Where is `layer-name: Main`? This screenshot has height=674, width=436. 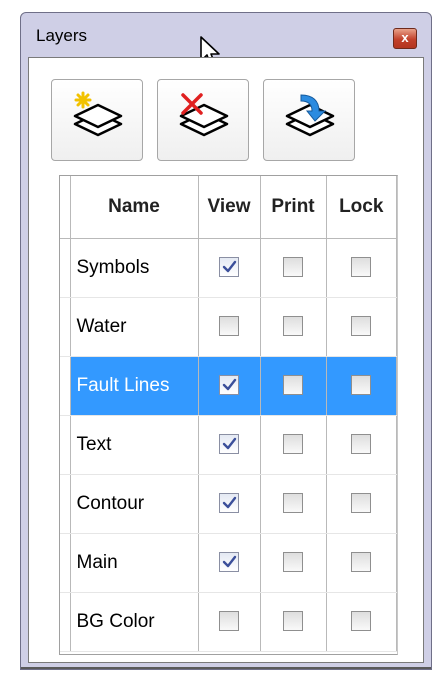
layer-name: Main is located at coordinates (97, 562).